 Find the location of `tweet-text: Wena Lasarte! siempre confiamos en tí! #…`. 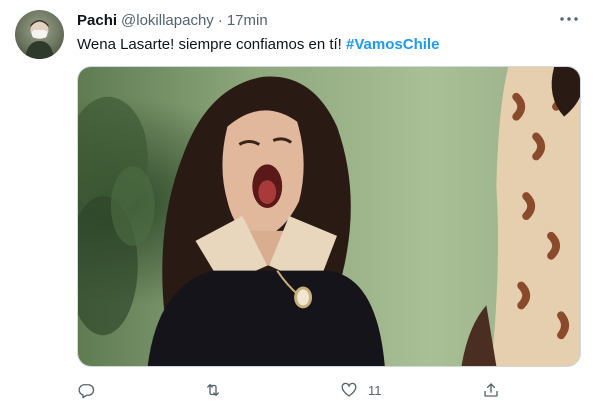

tweet-text: Wena Lasarte! siempre confiamos en tí! #… is located at coordinates (258, 45).